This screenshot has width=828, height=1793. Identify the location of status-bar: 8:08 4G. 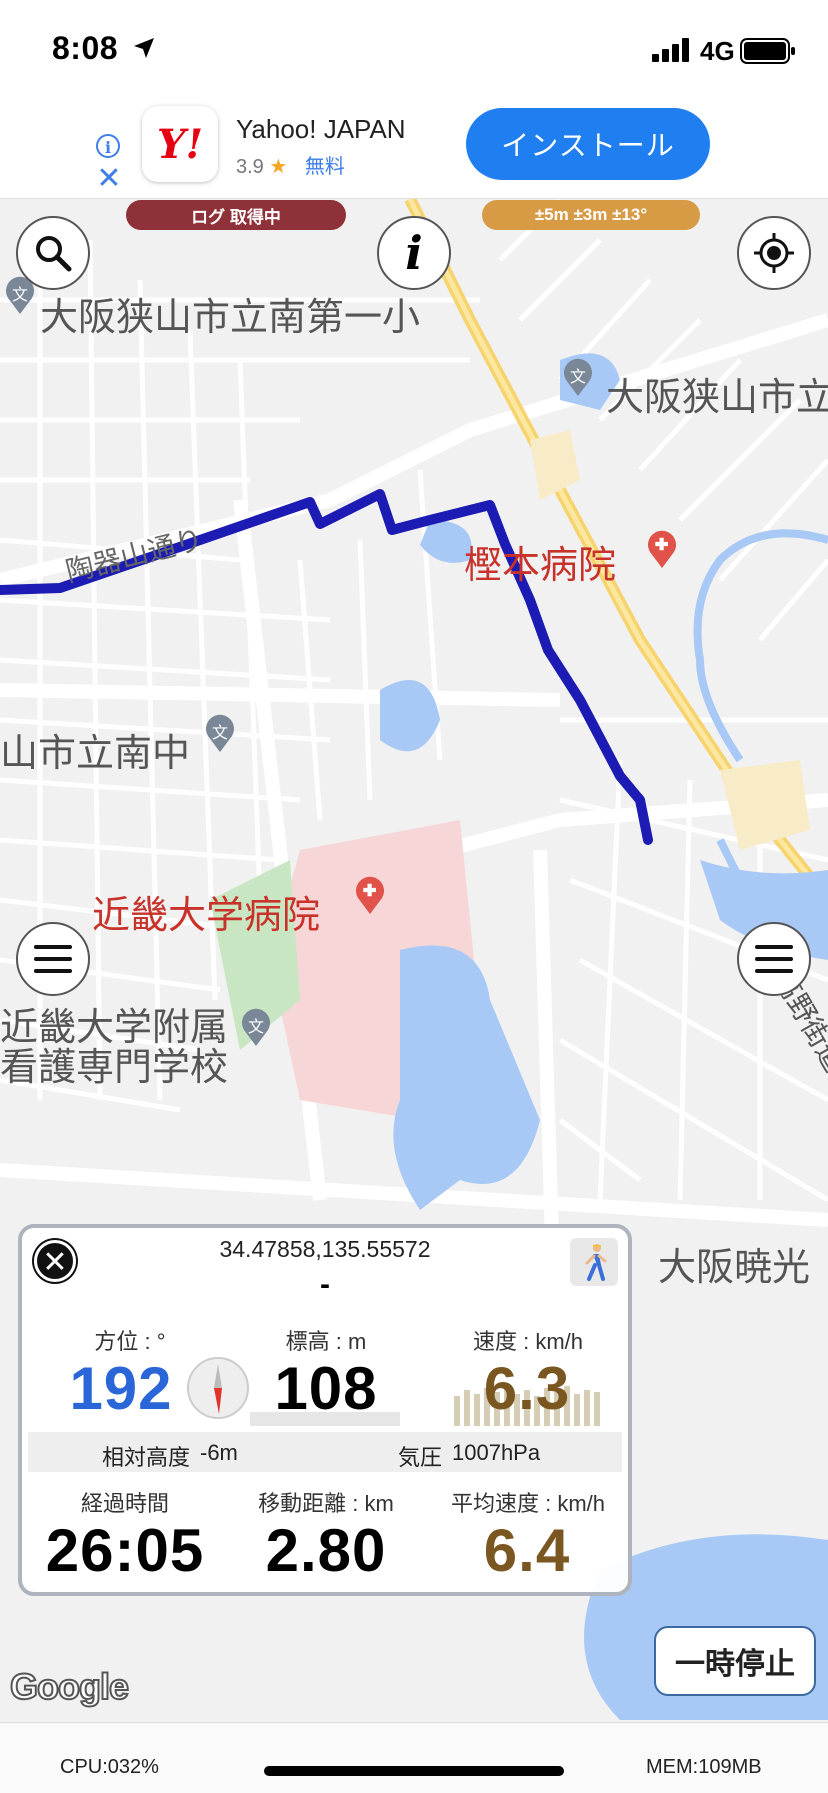
(414, 48).